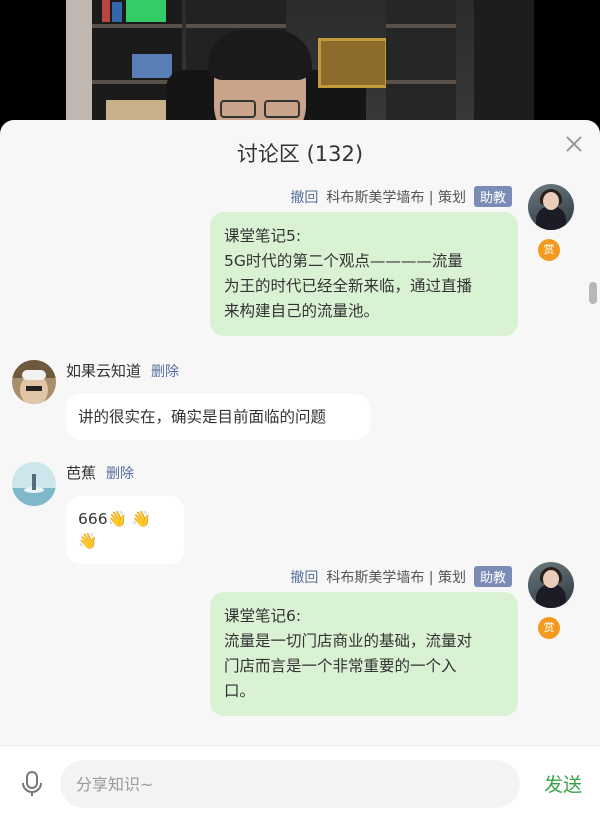  Describe the element at coordinates (302, 311) in the screenshot. I see `message-line: 来构建自己的流量池。` at that location.